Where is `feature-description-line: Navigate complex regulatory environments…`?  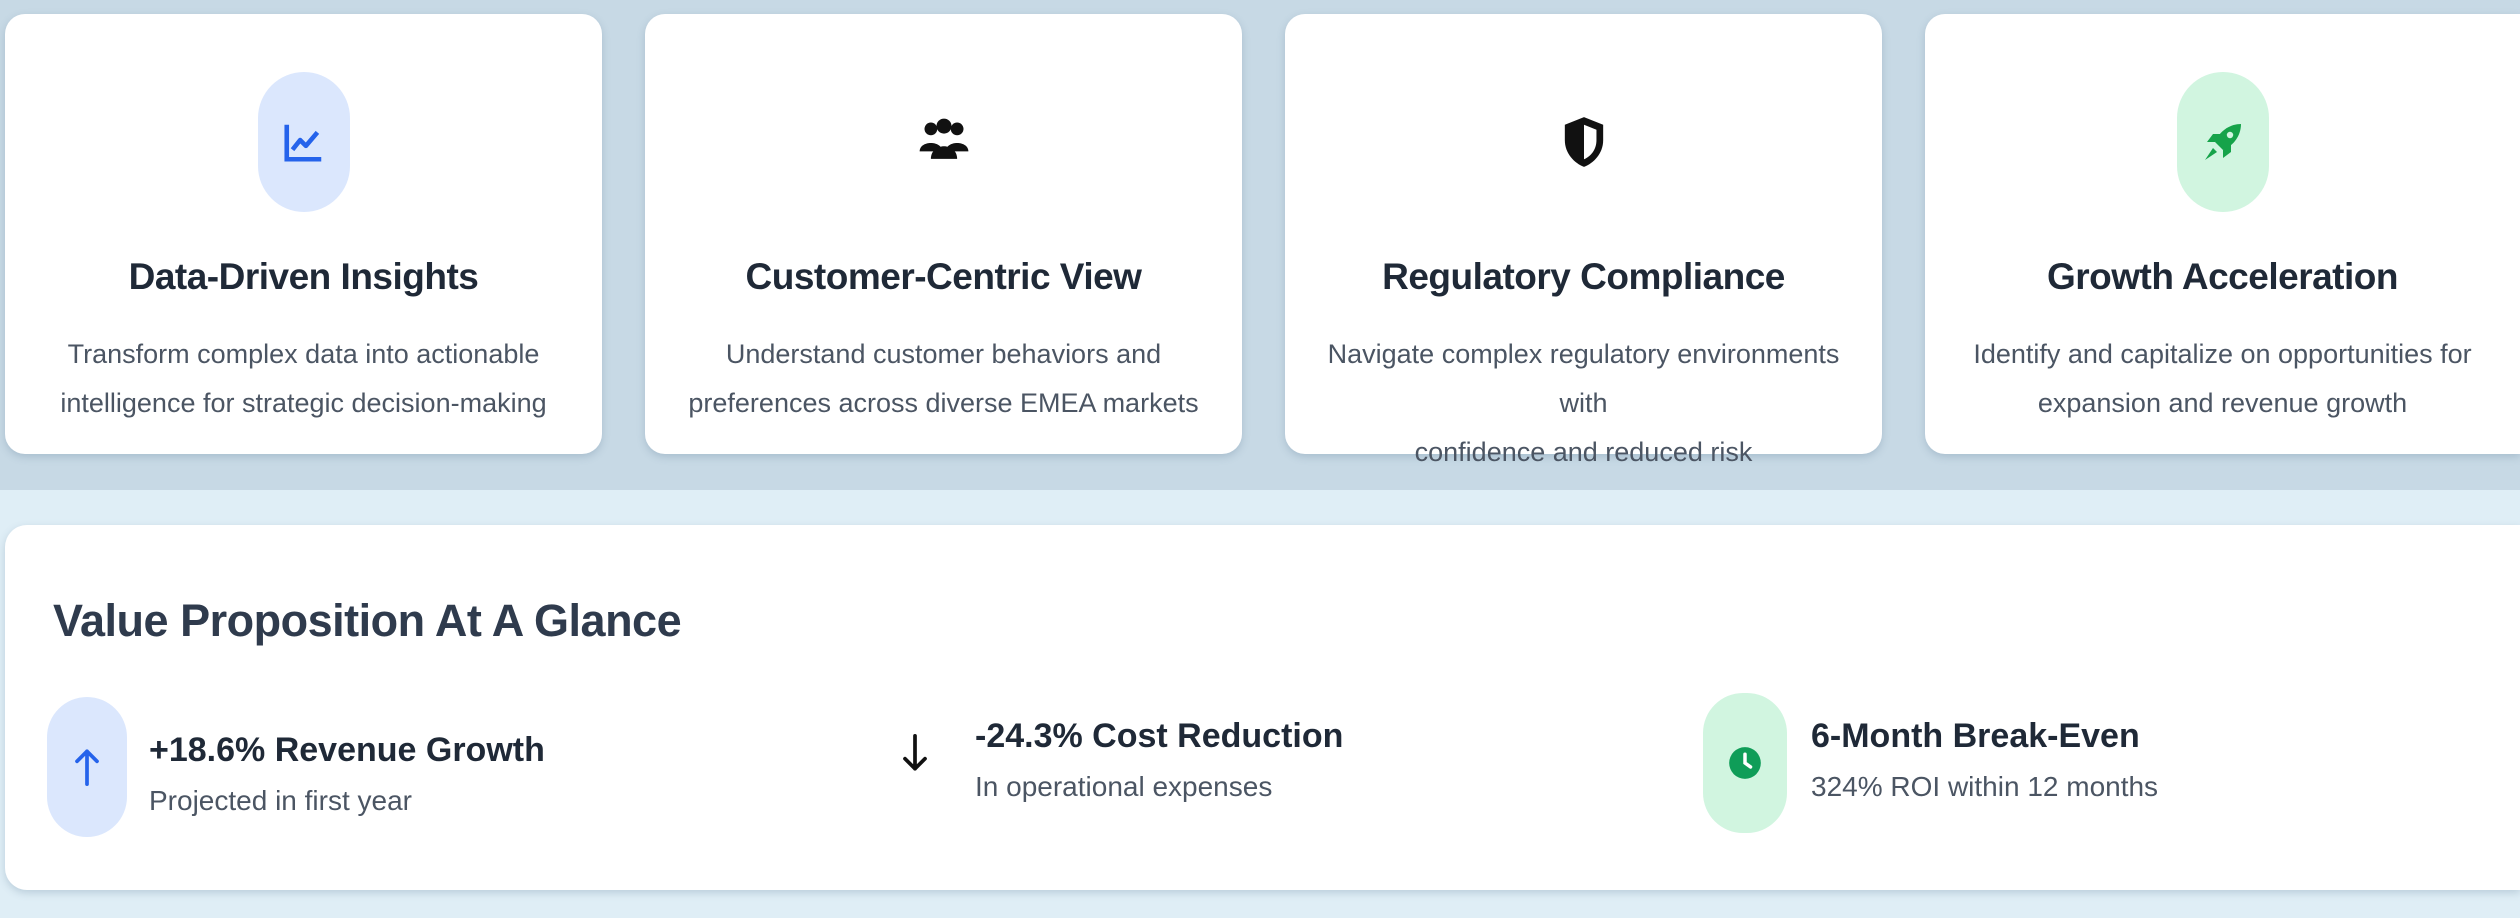 feature-description-line: Navigate complex regulatory environments… is located at coordinates (1583, 378).